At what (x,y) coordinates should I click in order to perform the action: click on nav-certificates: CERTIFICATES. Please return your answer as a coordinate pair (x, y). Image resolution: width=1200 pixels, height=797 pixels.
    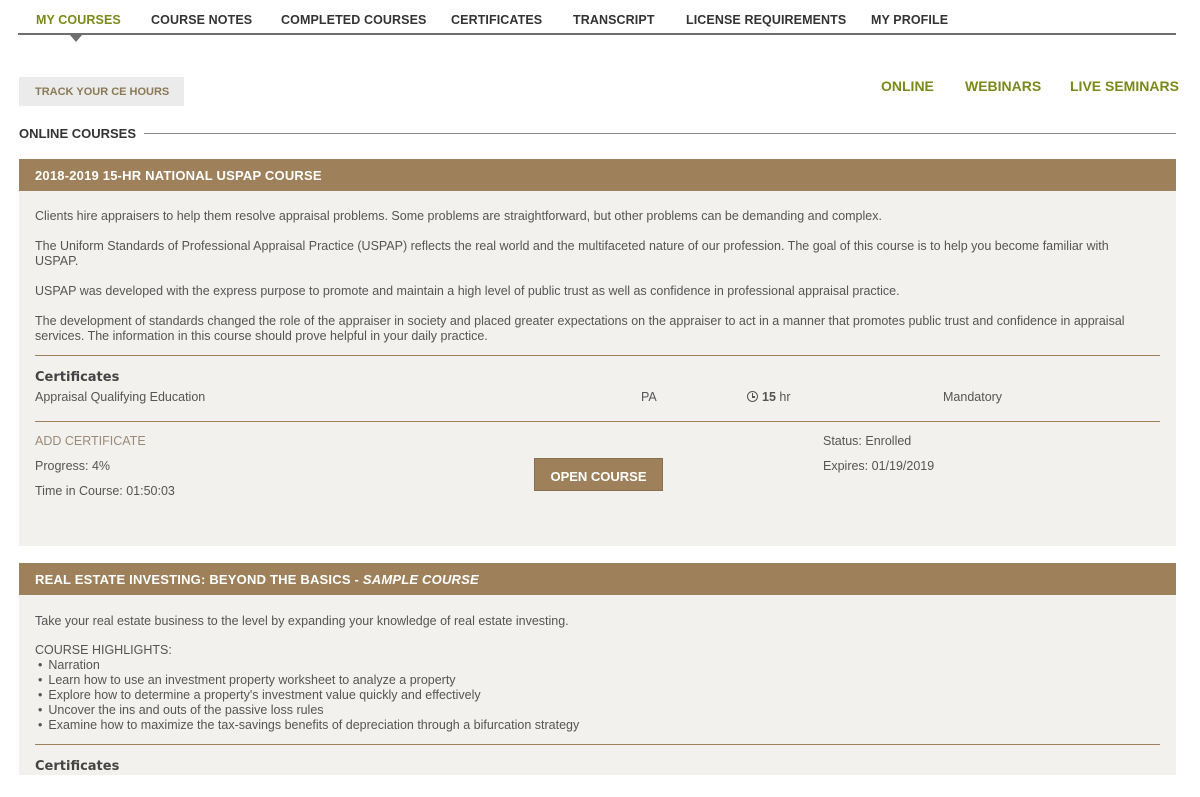
    Looking at the image, I should click on (496, 20).